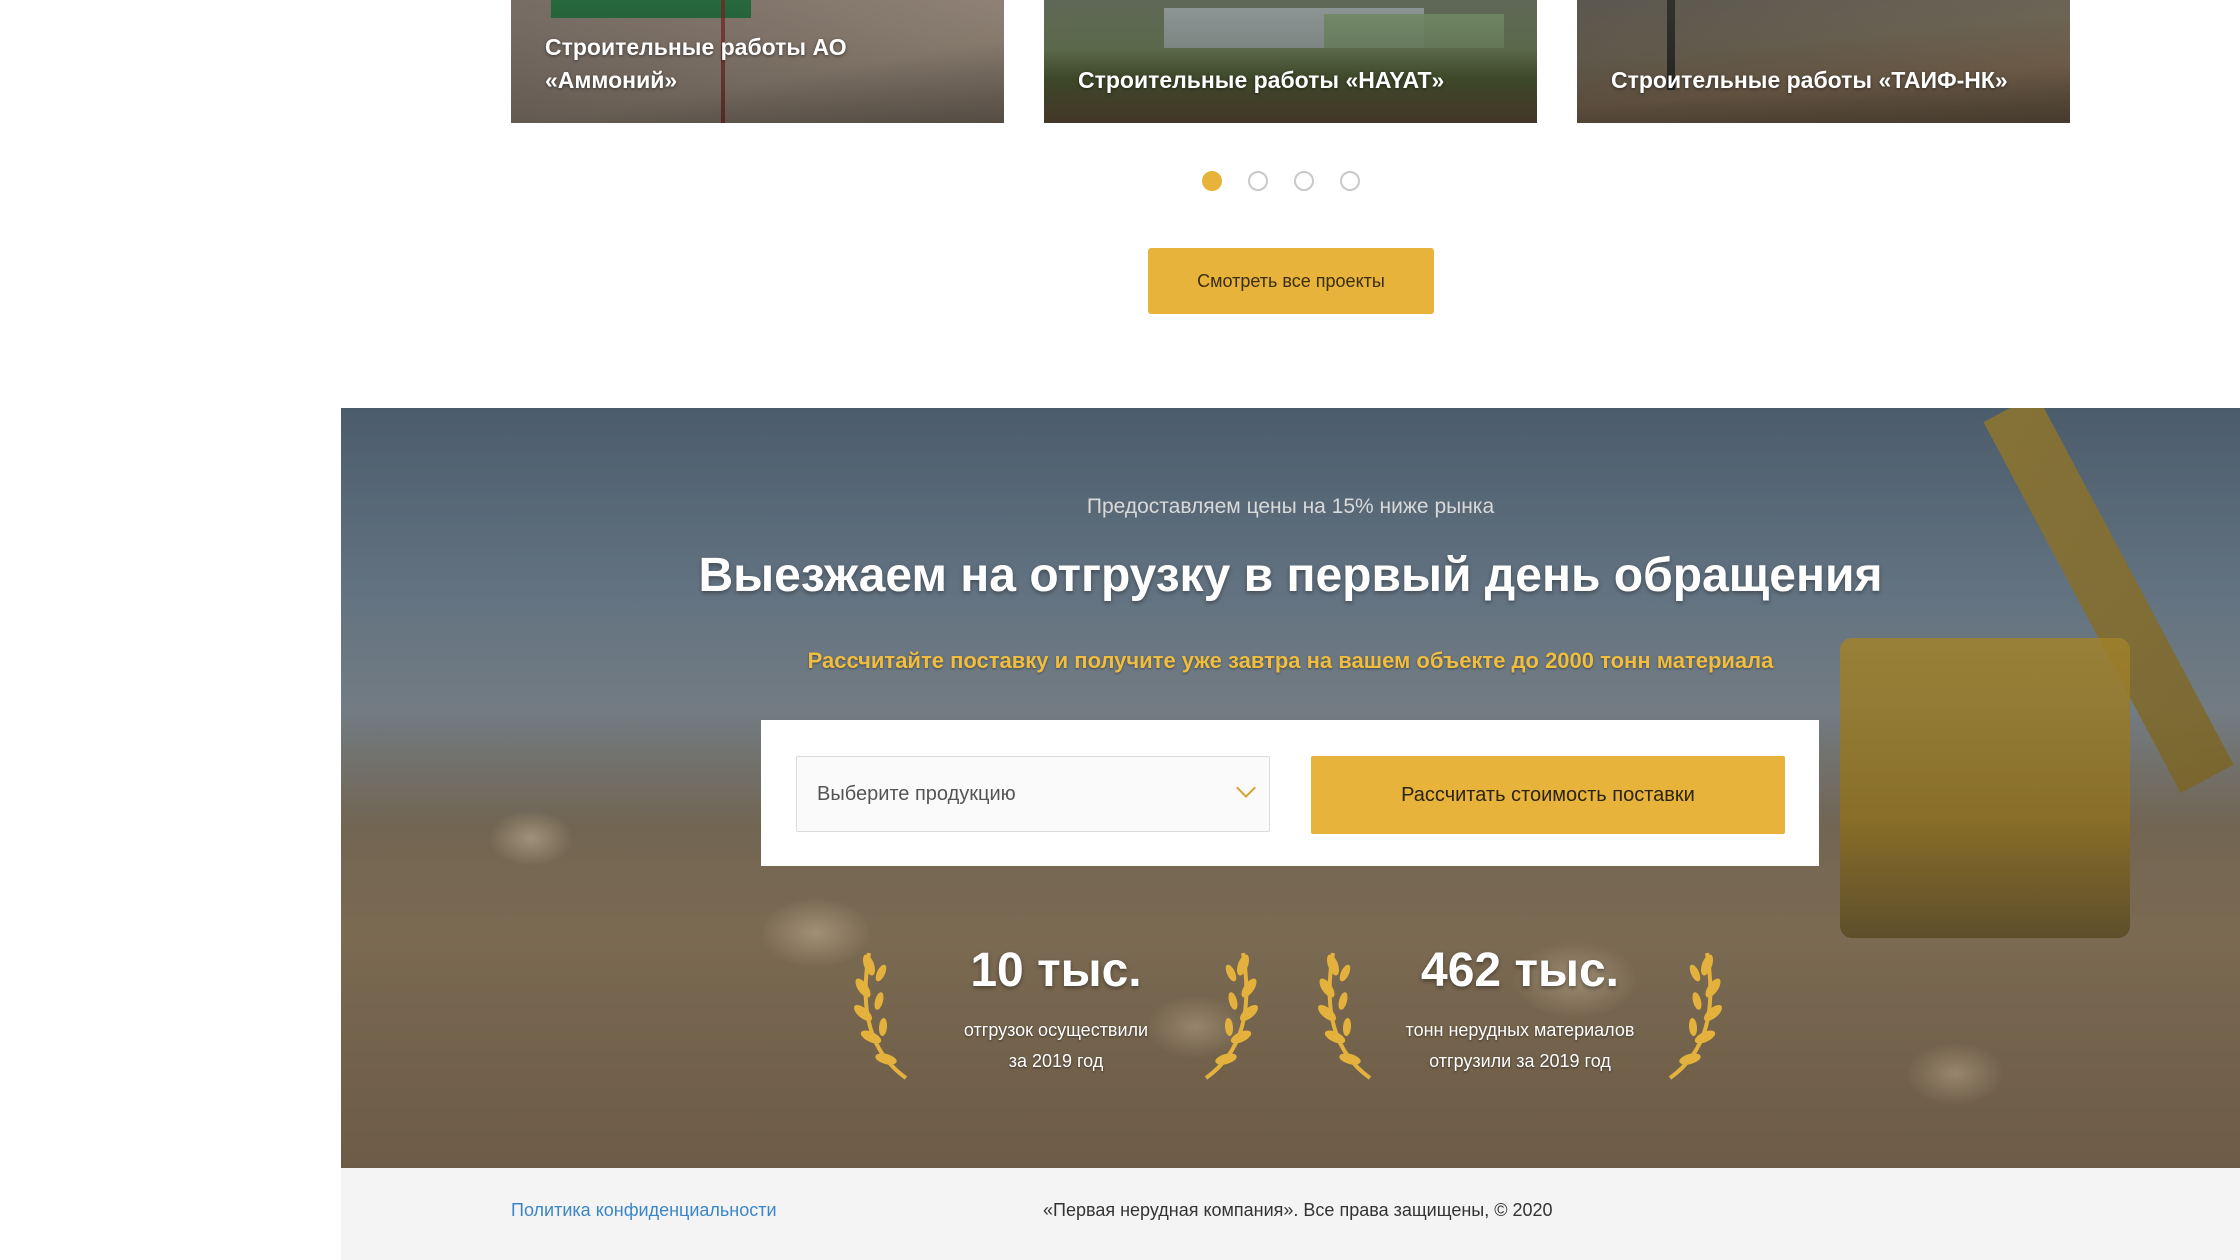  What do you see at coordinates (1809, 80) in the screenshot?
I see `project-title: Строительные работы «ТАИФ-НК»` at bounding box center [1809, 80].